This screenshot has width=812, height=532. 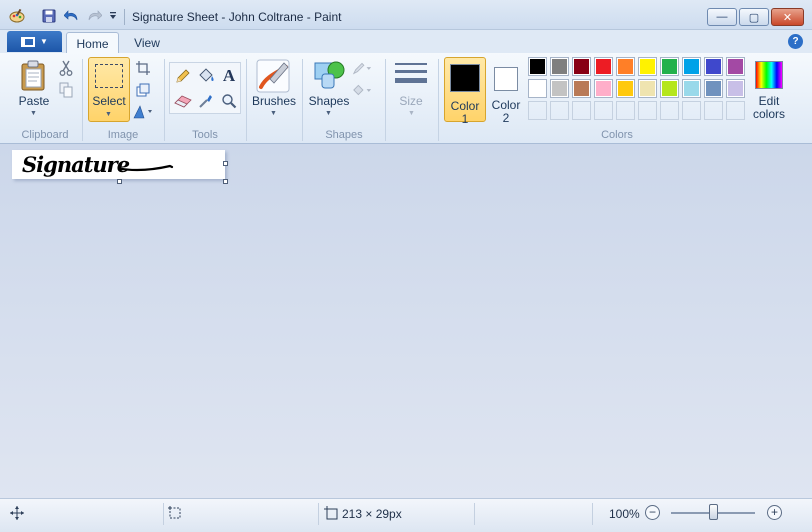 What do you see at coordinates (411, 113) in the screenshot?
I see `size-dropdown-icon: ▼` at bounding box center [411, 113].